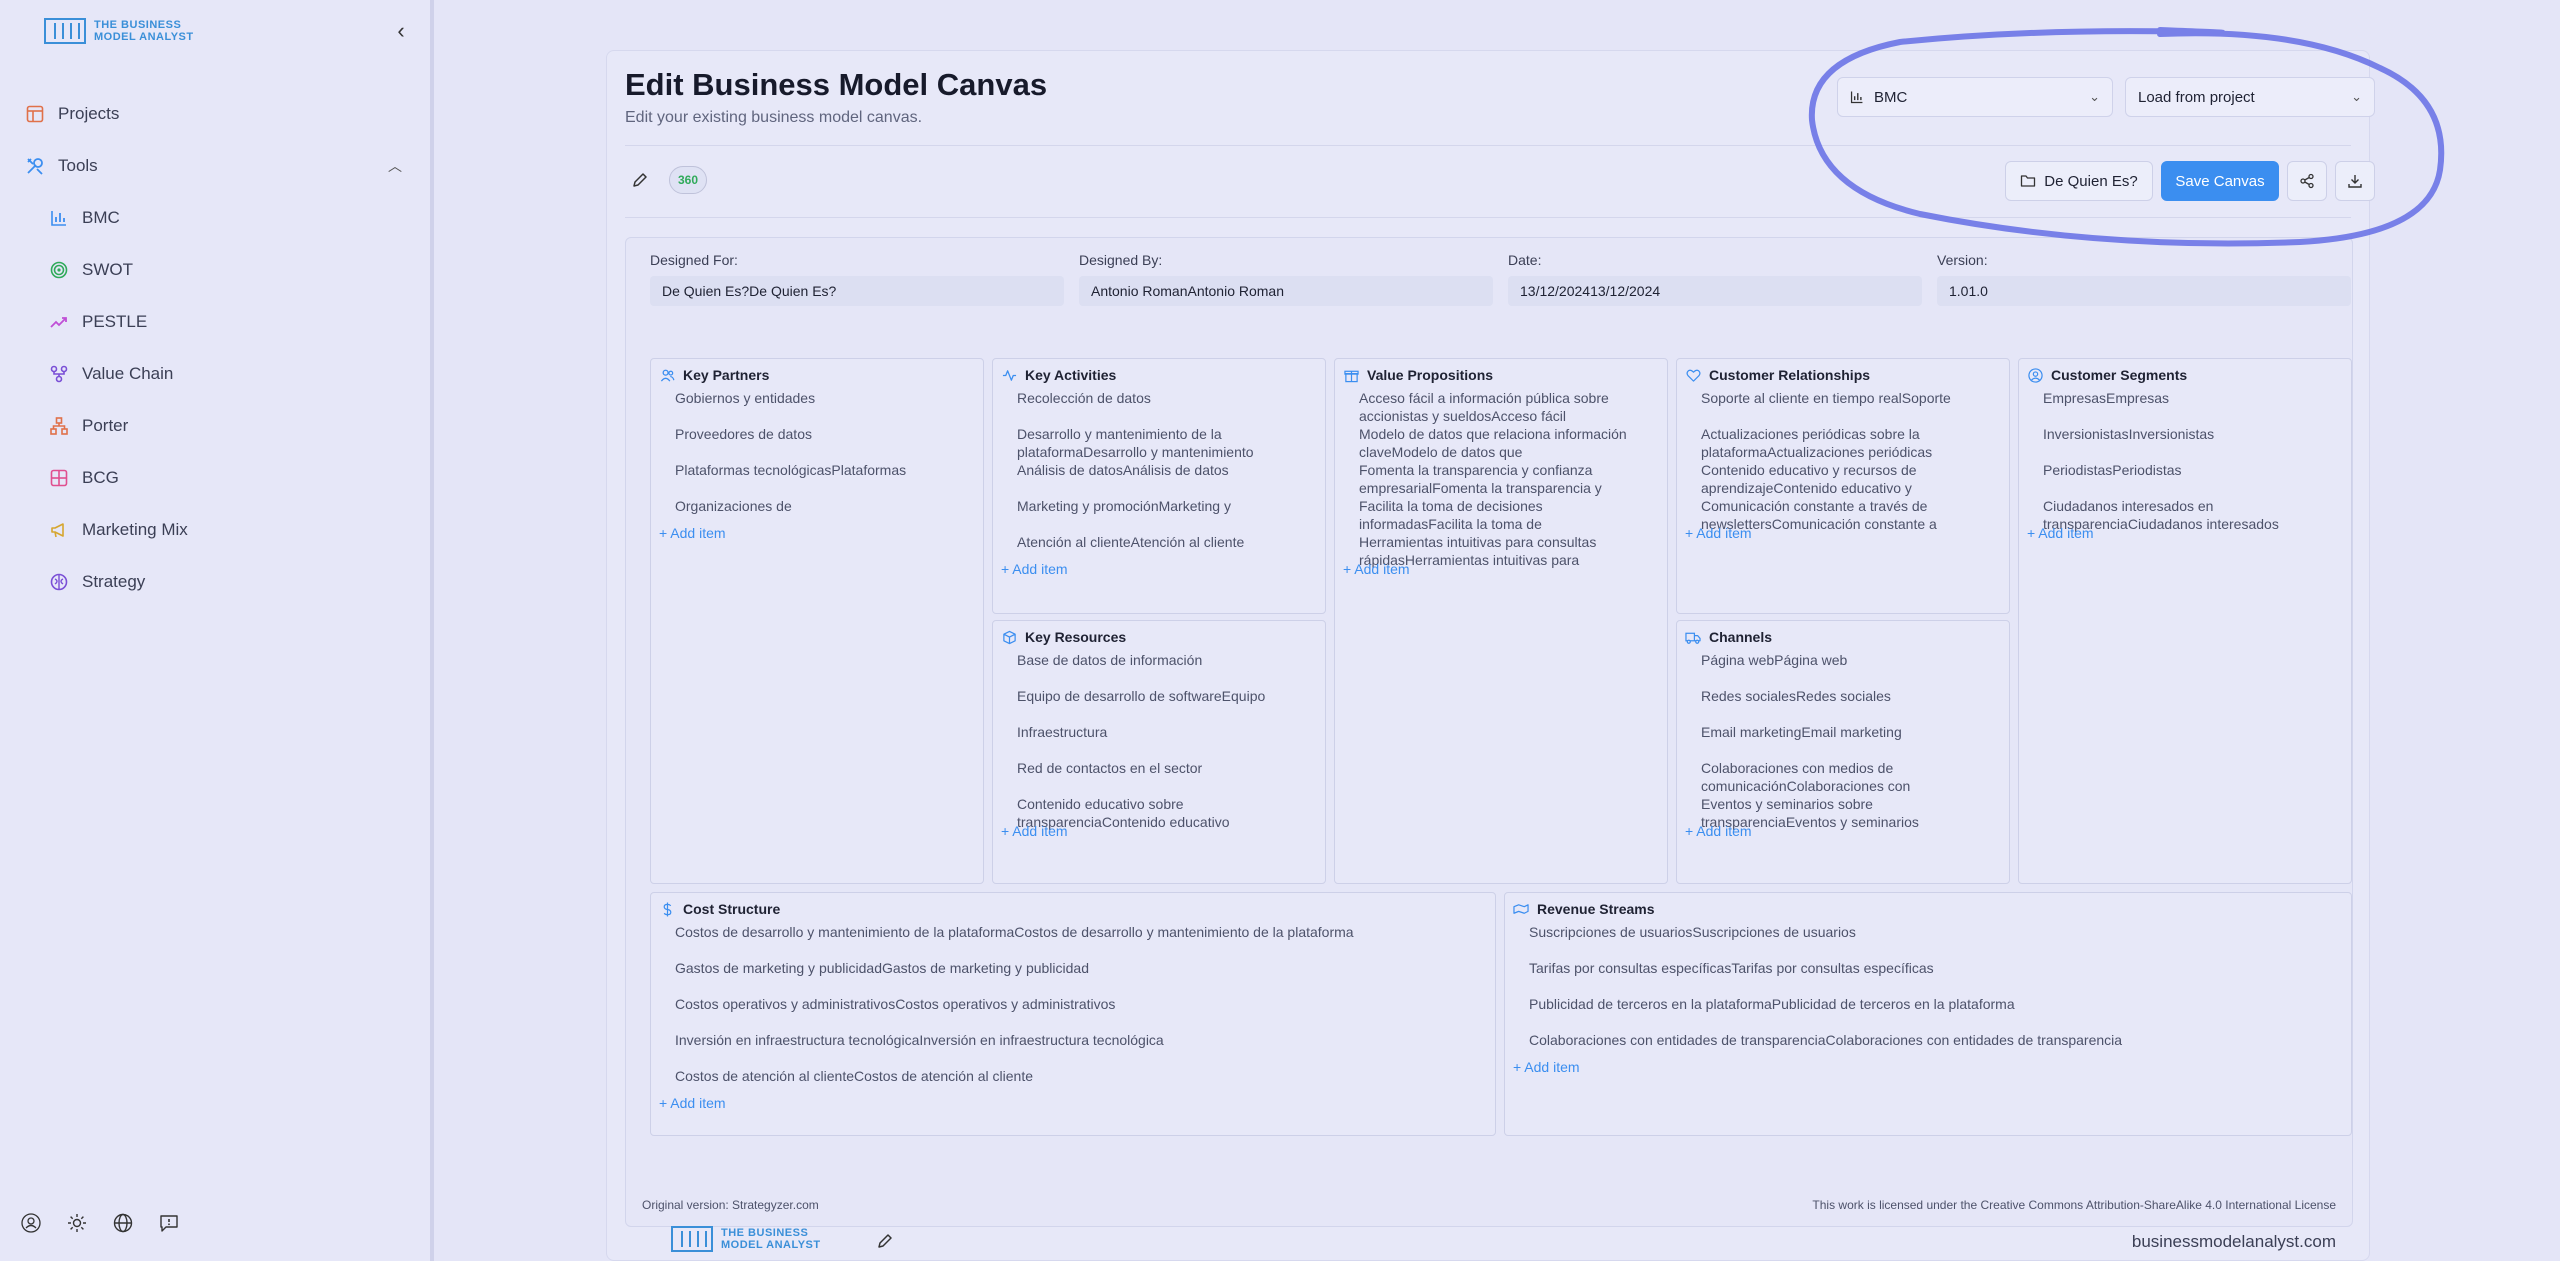 This screenshot has height=1261, width=2560. Describe the element at coordinates (1855, 407) in the screenshot. I see `list-item: Soporte al cliente en tiempo realSoporte` at that location.